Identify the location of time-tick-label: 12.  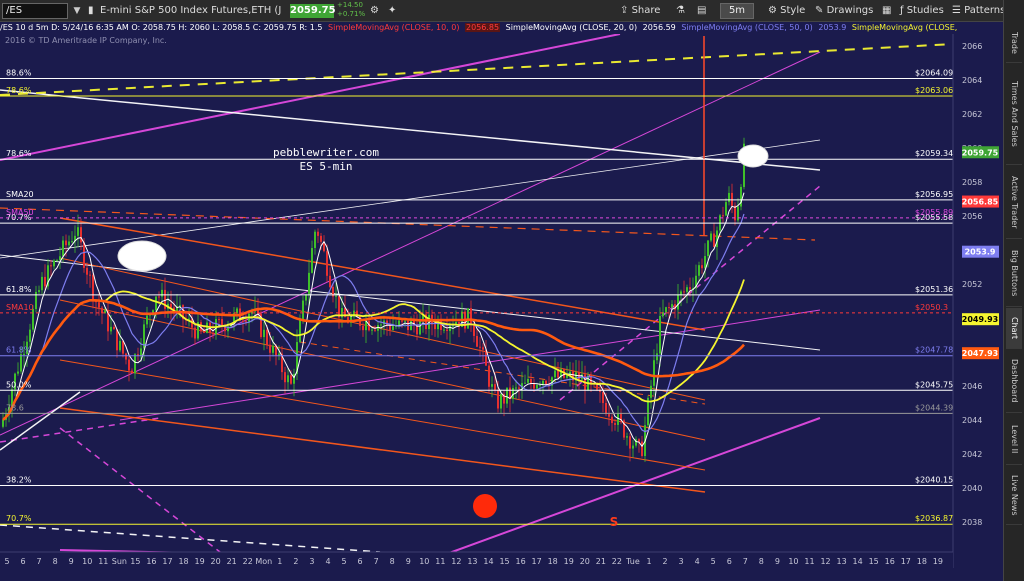
(825, 561).